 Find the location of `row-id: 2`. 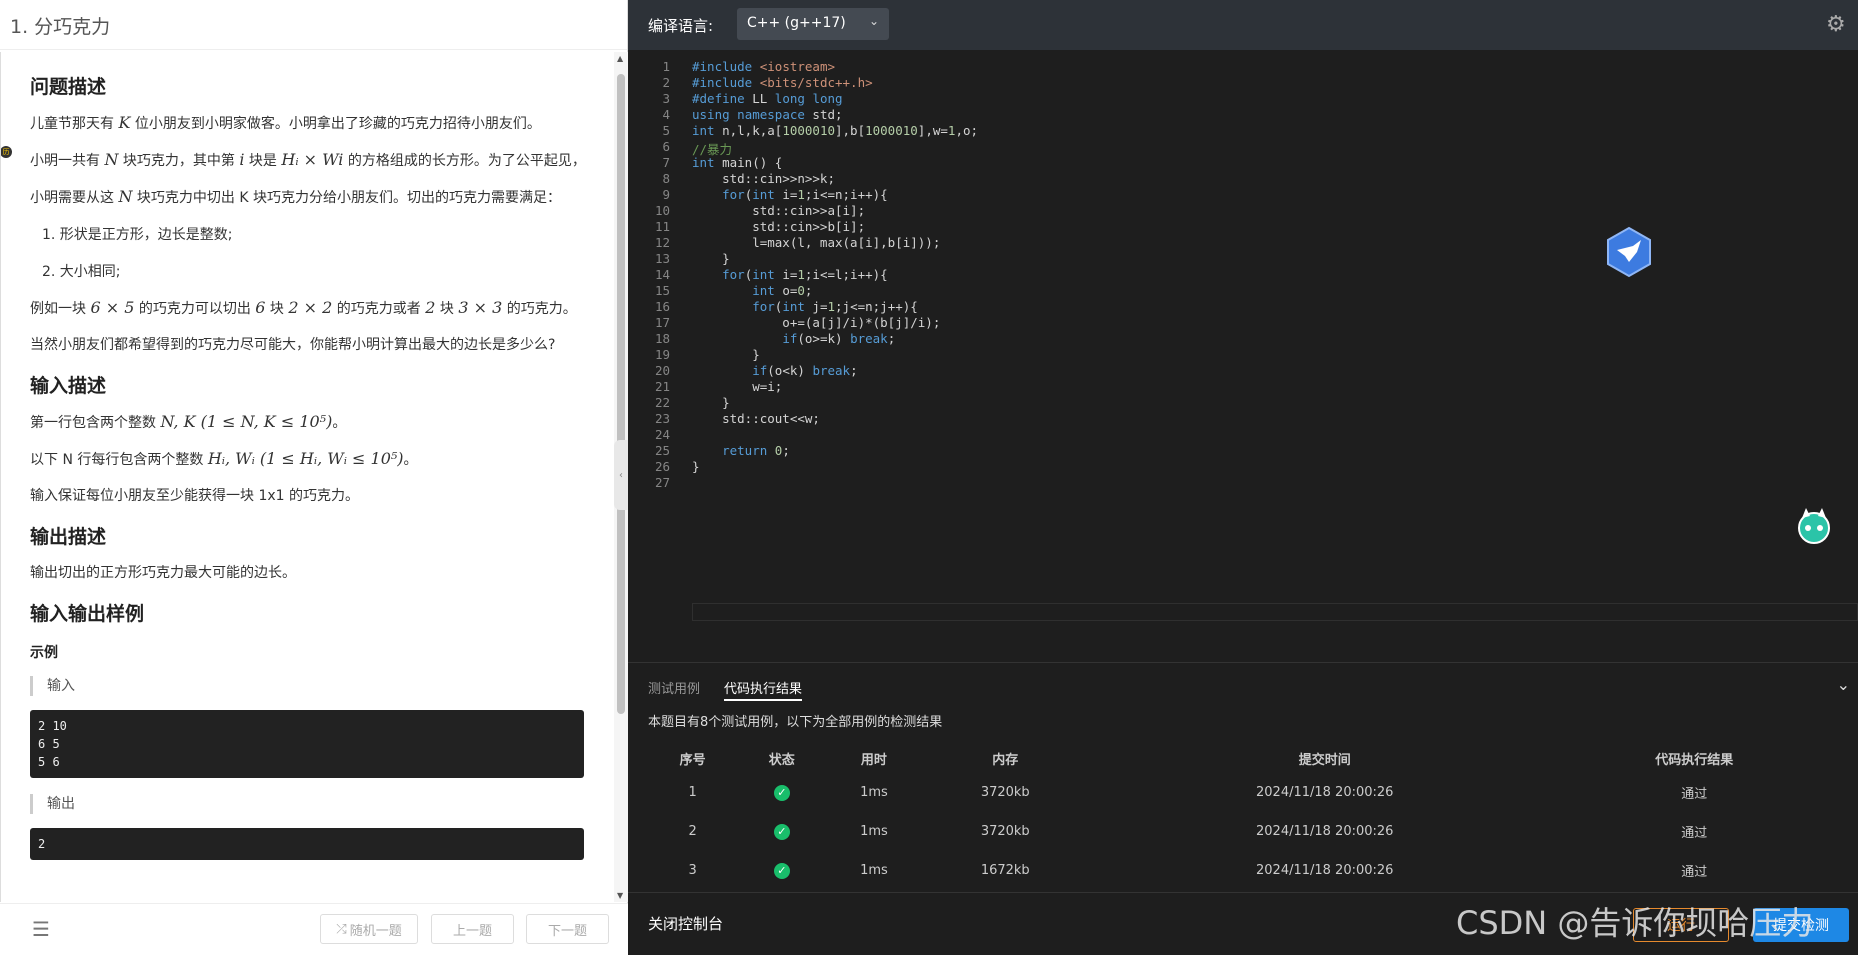

row-id: 2 is located at coordinates (692, 831).